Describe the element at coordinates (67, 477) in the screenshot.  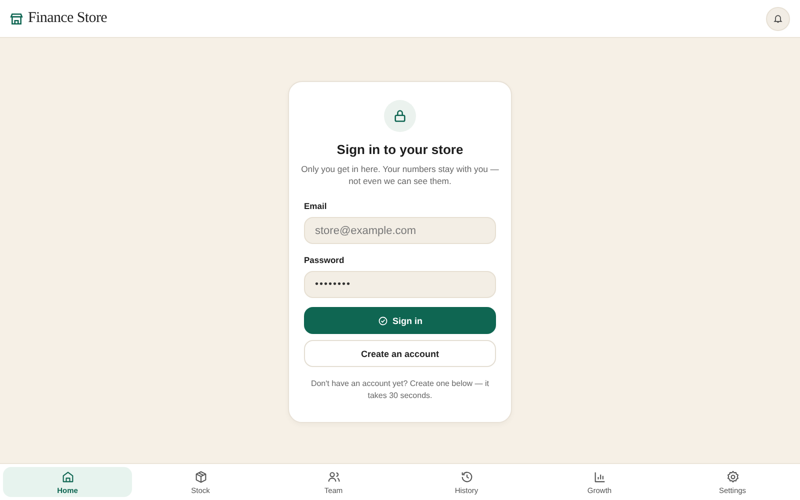
I see `home-icon` at that location.